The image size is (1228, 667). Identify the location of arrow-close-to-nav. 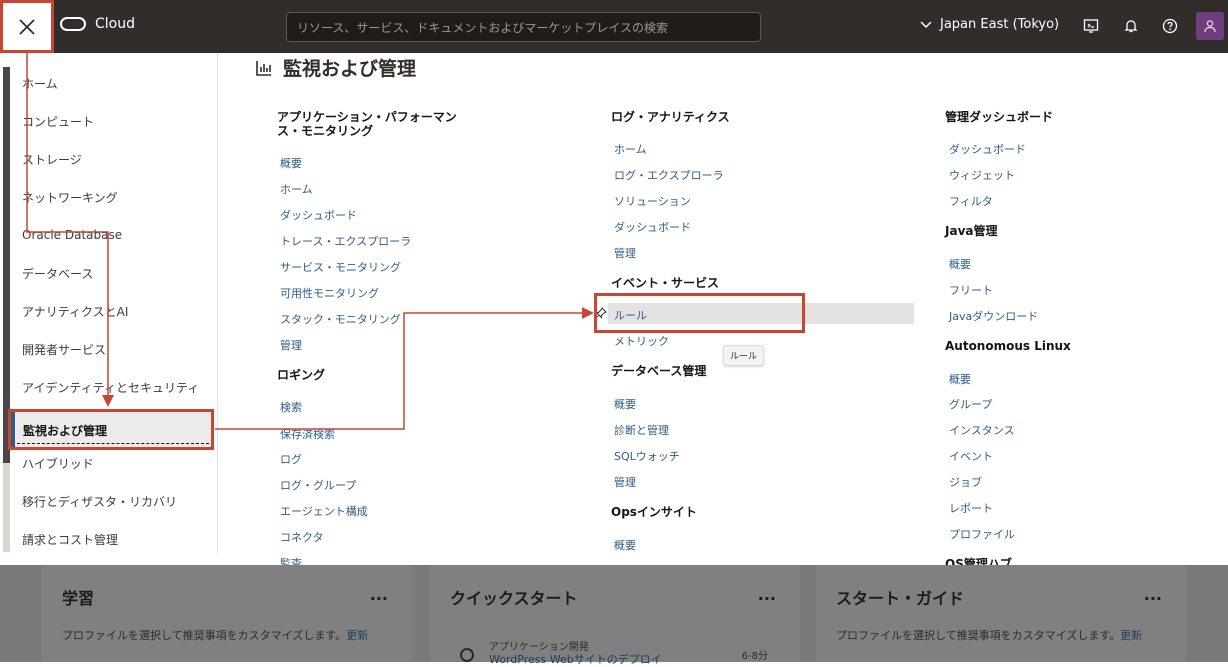
(70, 230).